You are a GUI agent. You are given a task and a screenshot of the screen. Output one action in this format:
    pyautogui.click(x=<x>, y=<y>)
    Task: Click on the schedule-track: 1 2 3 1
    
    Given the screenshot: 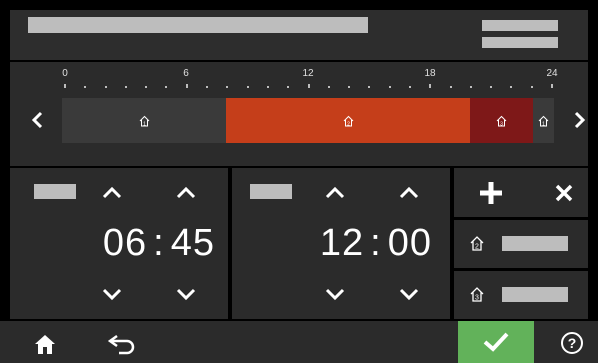 What is the action you would take?
    pyautogui.click(x=308, y=120)
    